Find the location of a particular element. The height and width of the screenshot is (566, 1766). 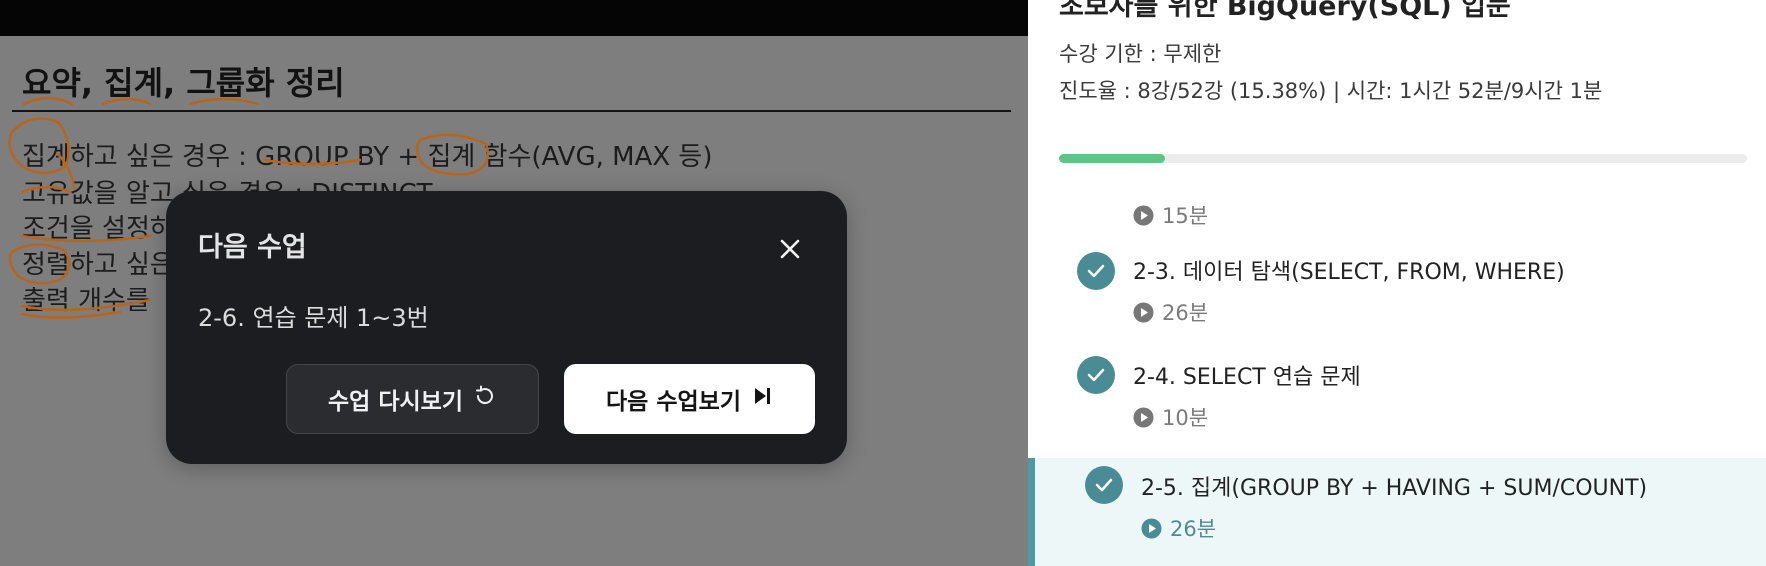

close-icon is located at coordinates (790, 249).